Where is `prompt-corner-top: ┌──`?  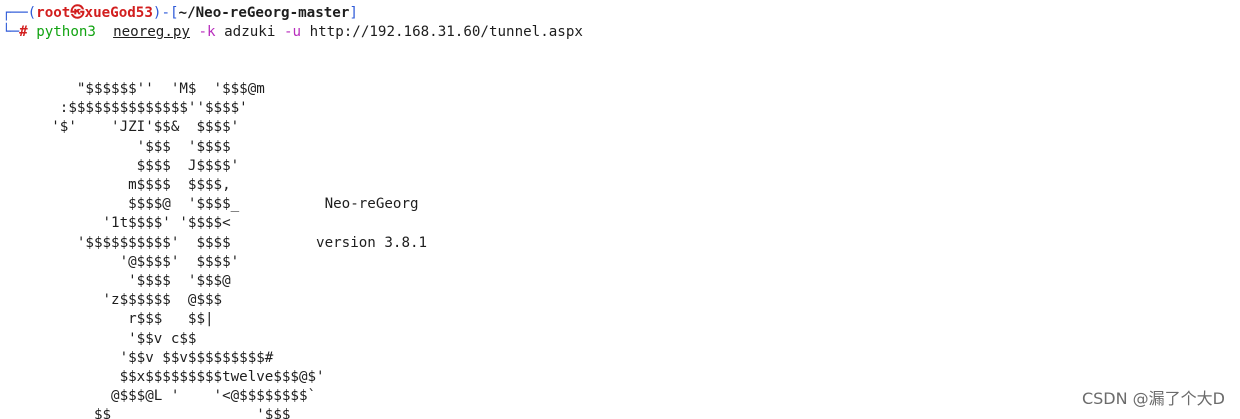 prompt-corner-top: ┌── is located at coordinates (15, 13).